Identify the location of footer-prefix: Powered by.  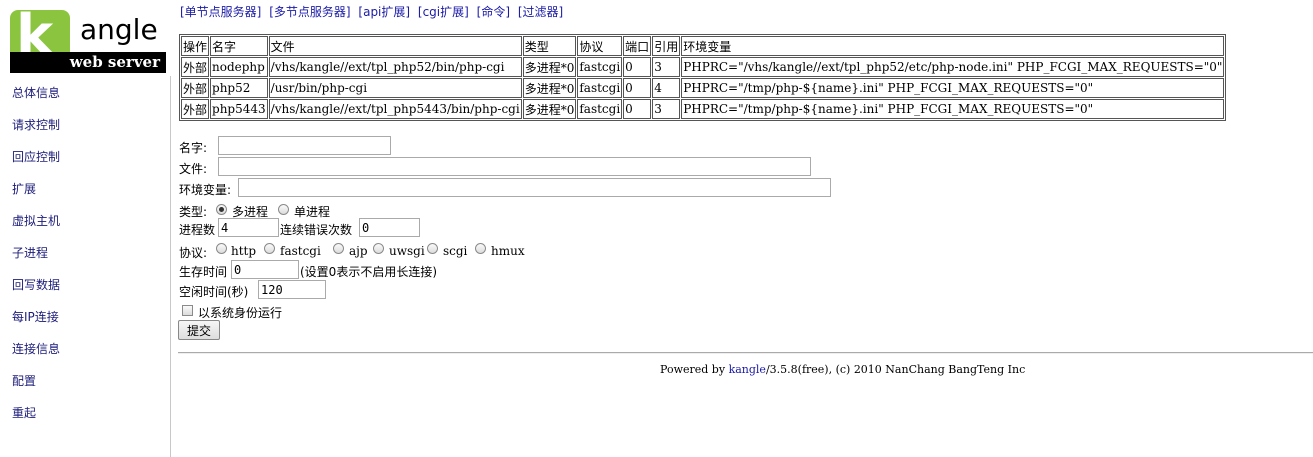
(694, 369).